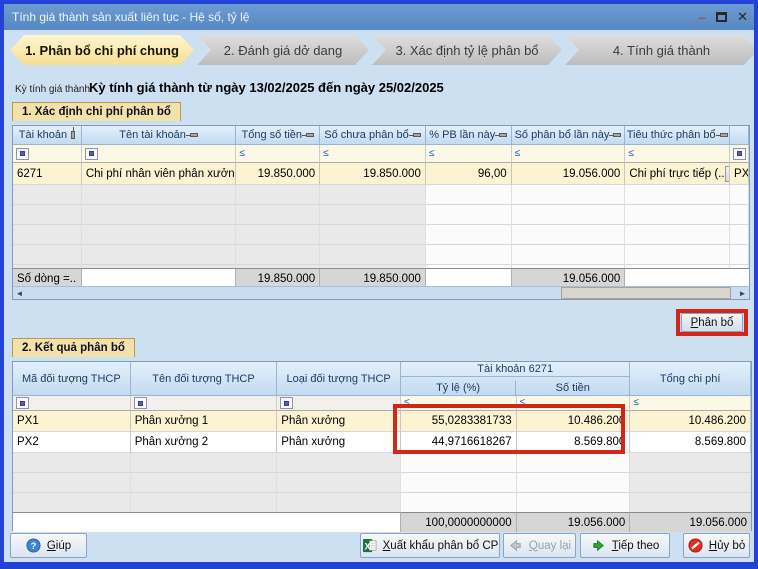 This screenshot has height=569, width=758. What do you see at coordinates (278, 135) in the screenshot?
I see `column-header-total-amount: Tổng số tiền` at bounding box center [278, 135].